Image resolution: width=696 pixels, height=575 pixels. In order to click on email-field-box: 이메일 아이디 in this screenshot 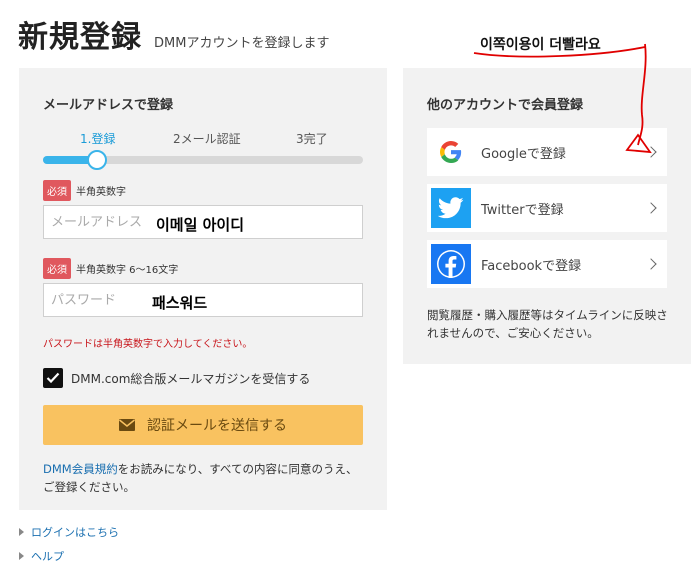, I will do `click(203, 222)`.